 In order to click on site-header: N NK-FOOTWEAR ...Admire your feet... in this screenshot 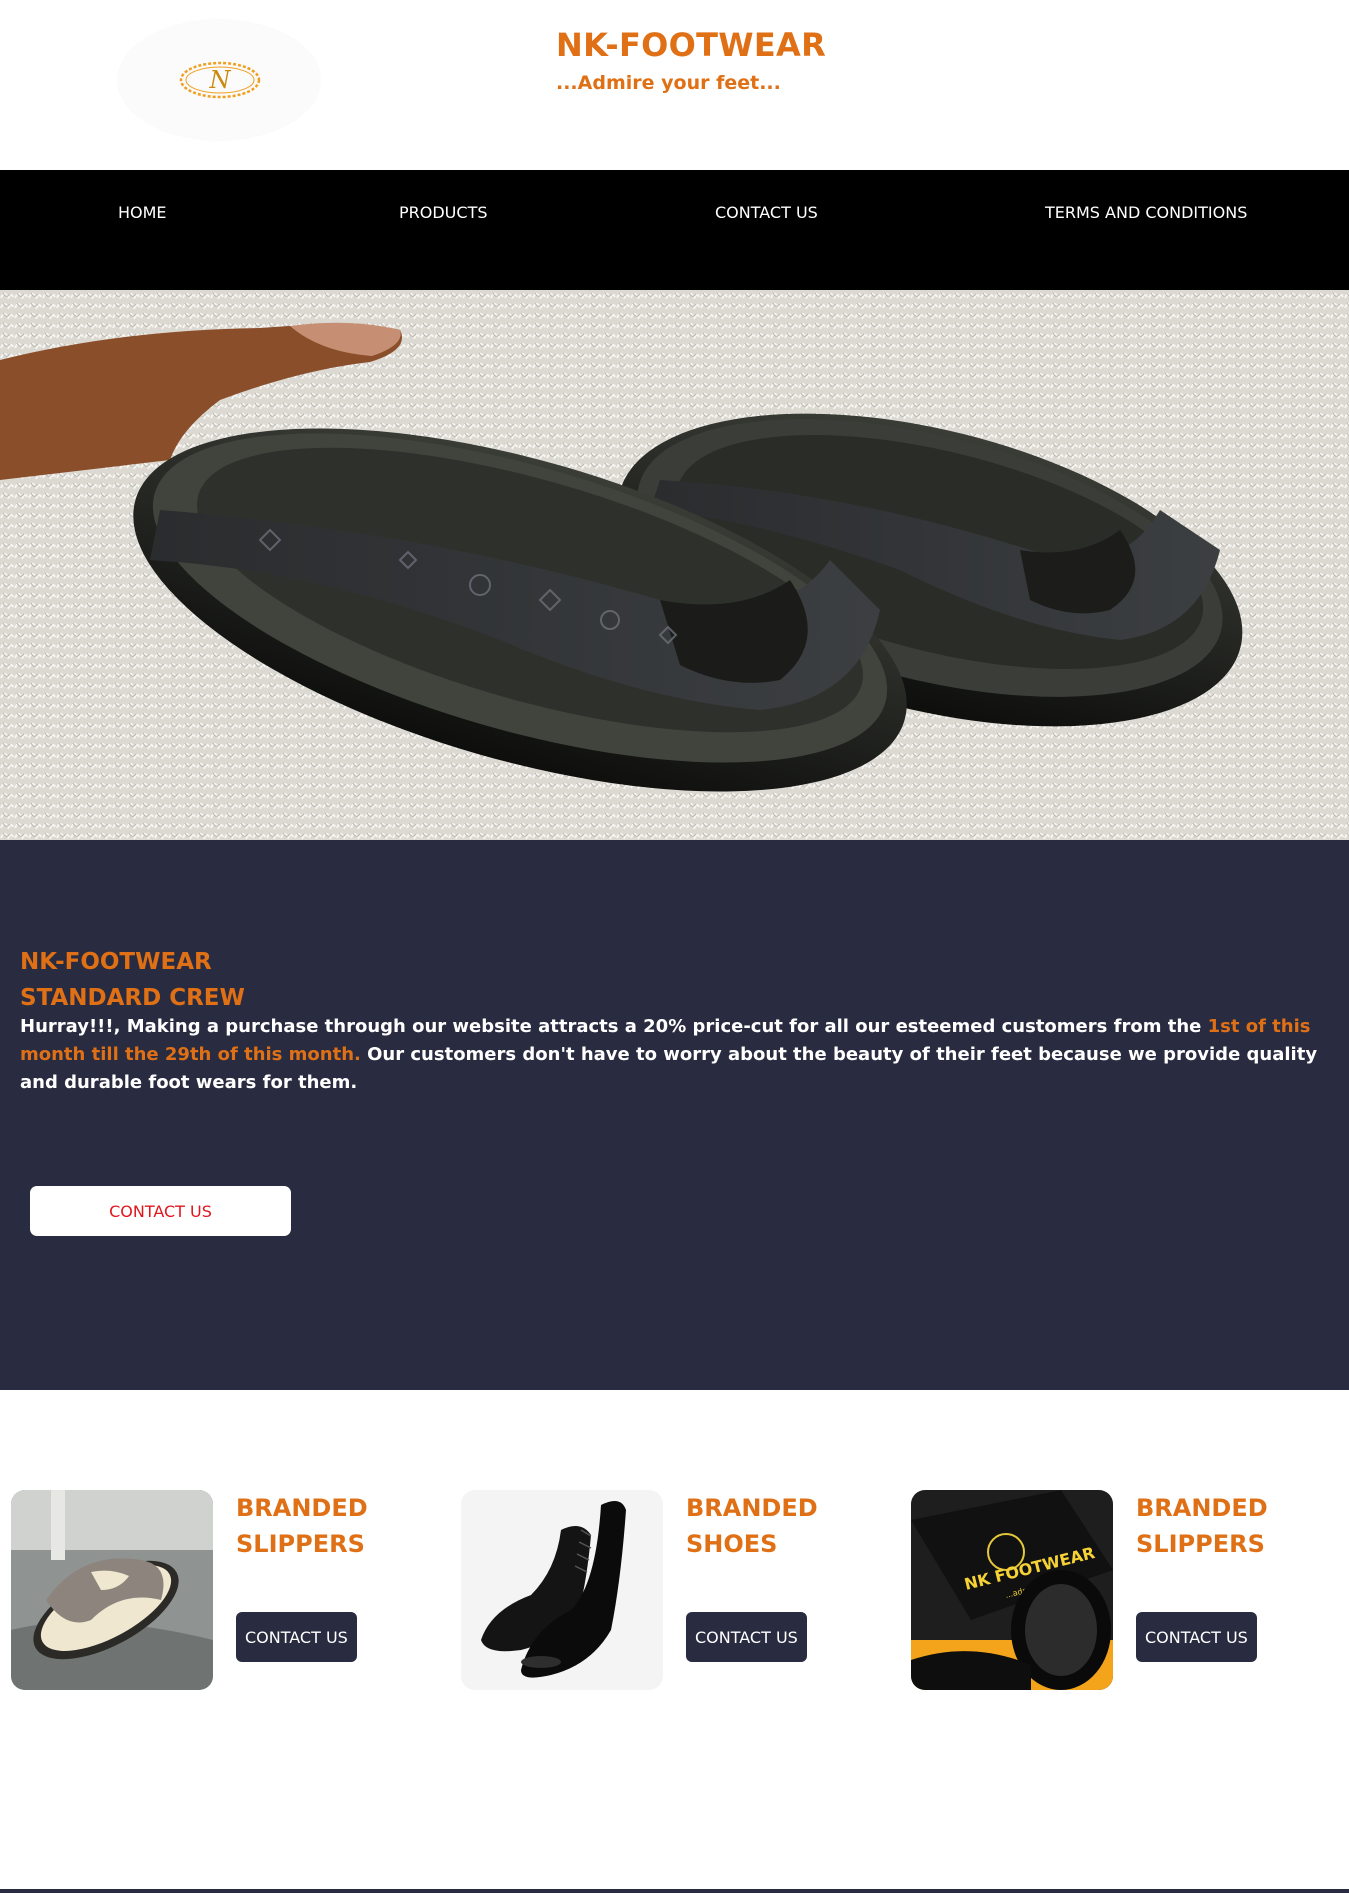, I will do `click(674, 85)`.